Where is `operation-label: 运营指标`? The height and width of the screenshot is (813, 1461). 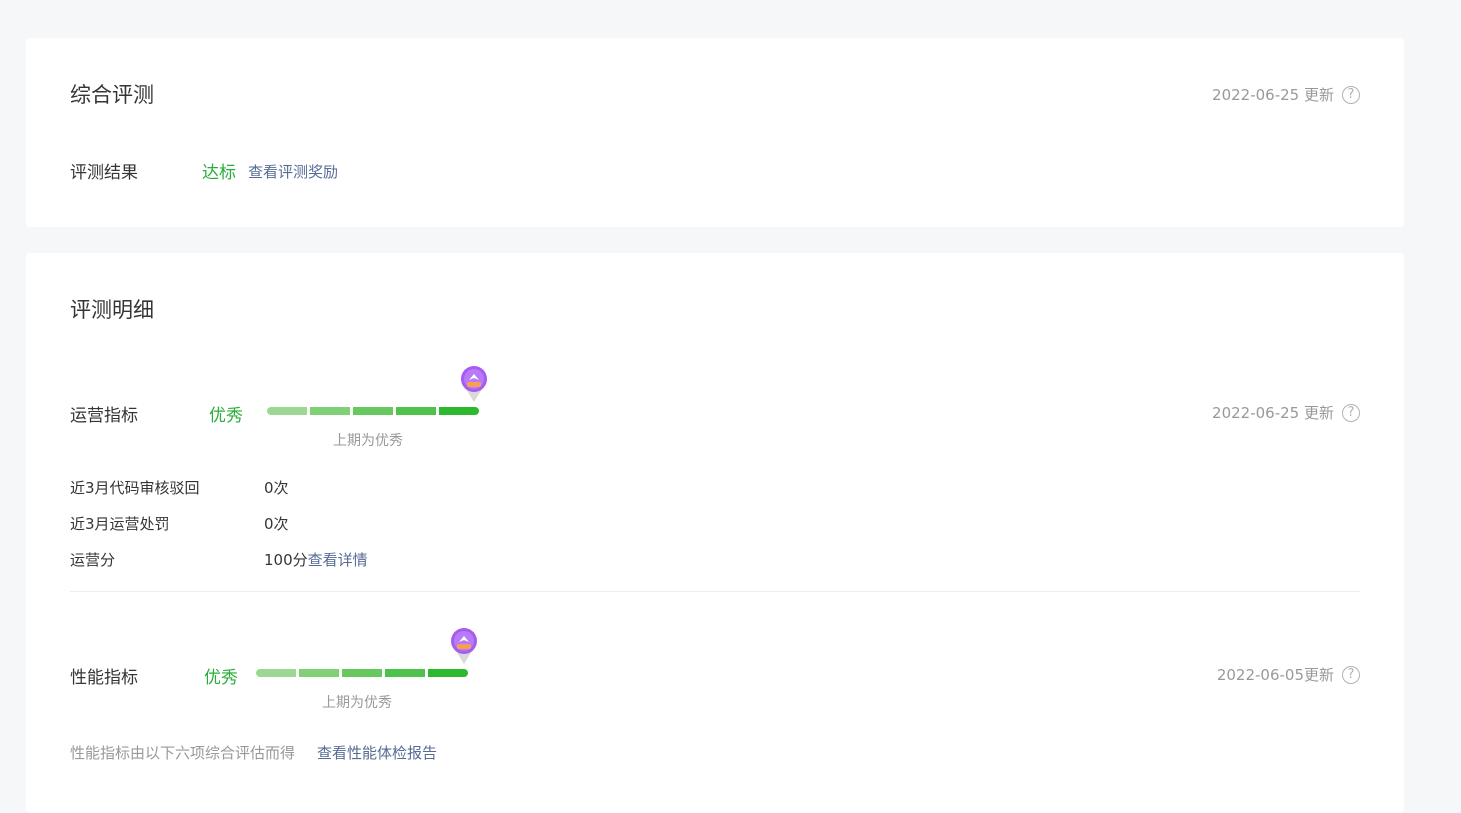
operation-label: 运营指标 is located at coordinates (104, 416).